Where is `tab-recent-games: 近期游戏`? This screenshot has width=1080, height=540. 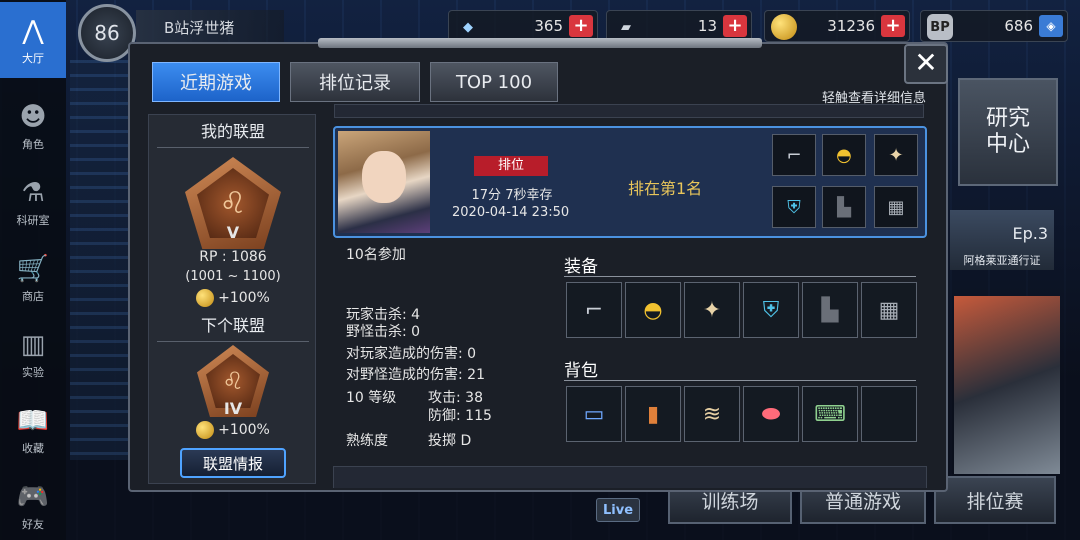 tab-recent-games: 近期游戏 is located at coordinates (216, 82).